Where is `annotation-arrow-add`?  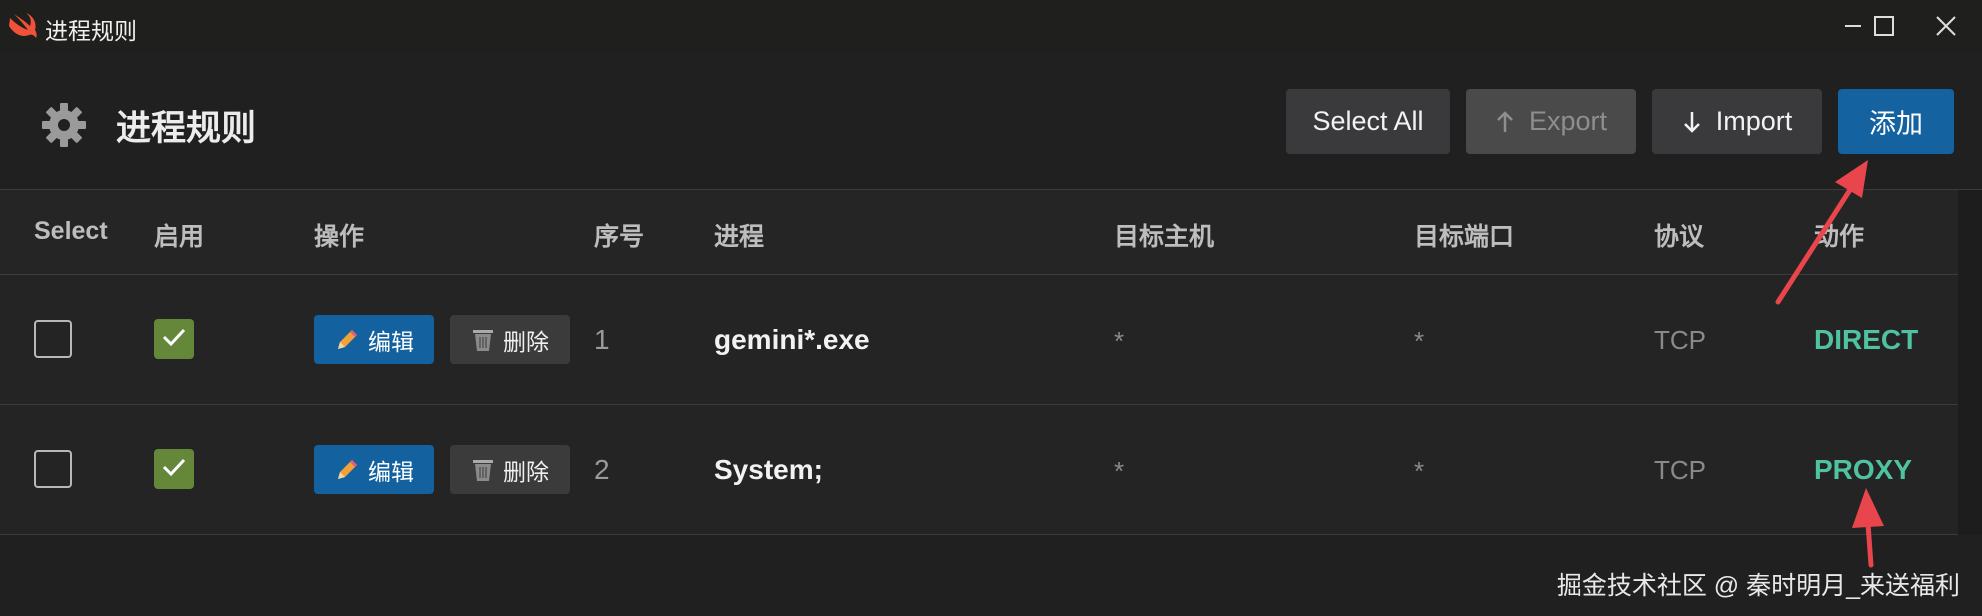 annotation-arrow-add is located at coordinates (1821, 232).